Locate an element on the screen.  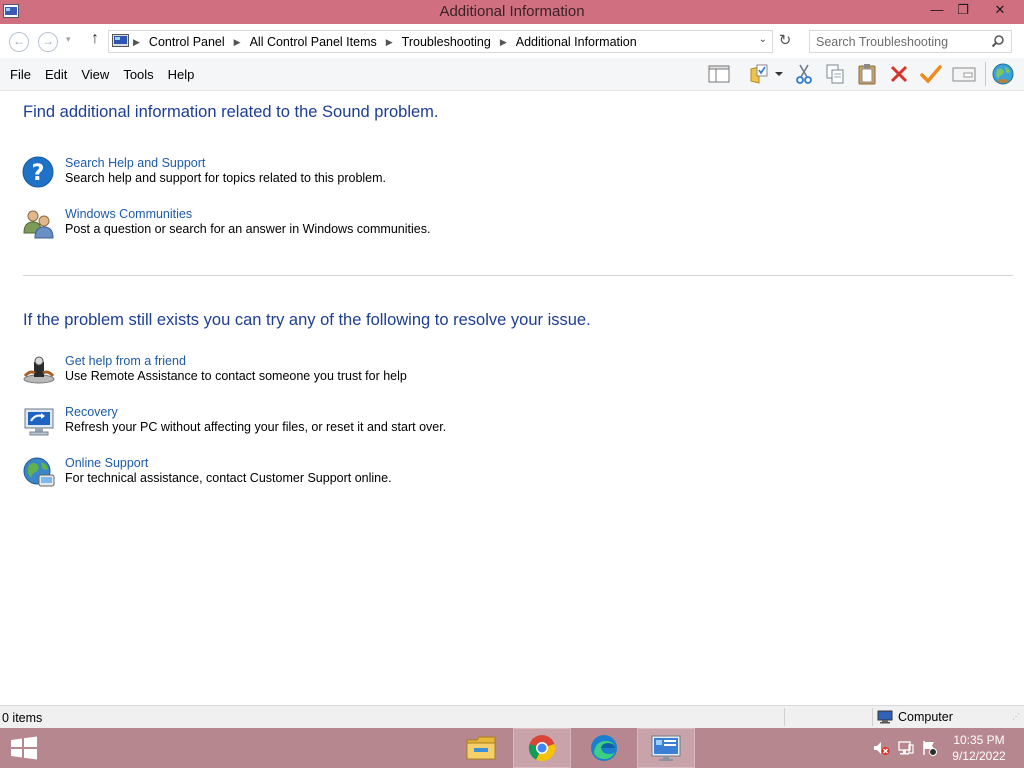
taskbar-edge is located at coordinates (604, 748).